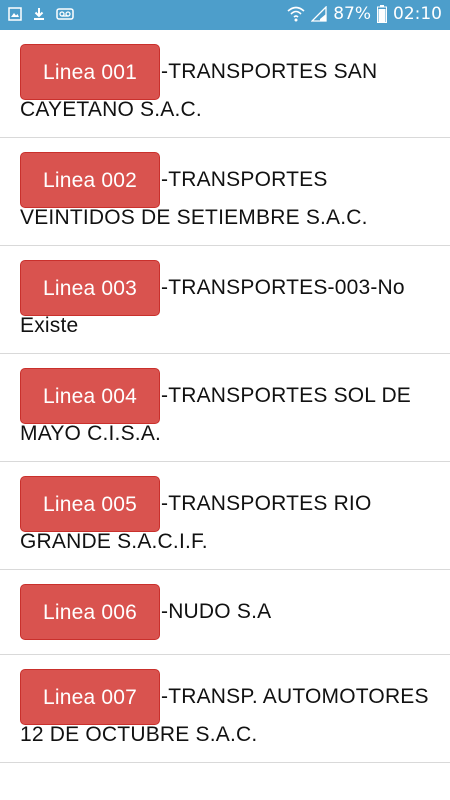 This screenshot has height=800, width=450. Describe the element at coordinates (319, 14) in the screenshot. I see `signal-icon` at that location.